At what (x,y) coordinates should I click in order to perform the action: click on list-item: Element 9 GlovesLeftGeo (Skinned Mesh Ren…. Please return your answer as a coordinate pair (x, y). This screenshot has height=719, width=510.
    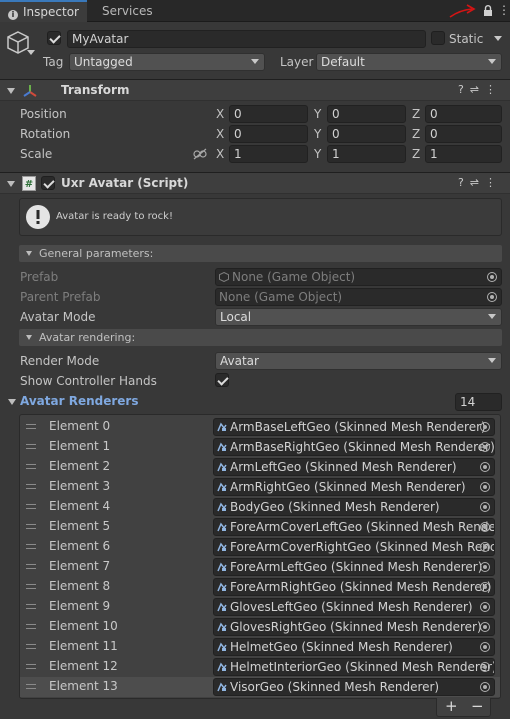
    Looking at the image, I should click on (260, 607).